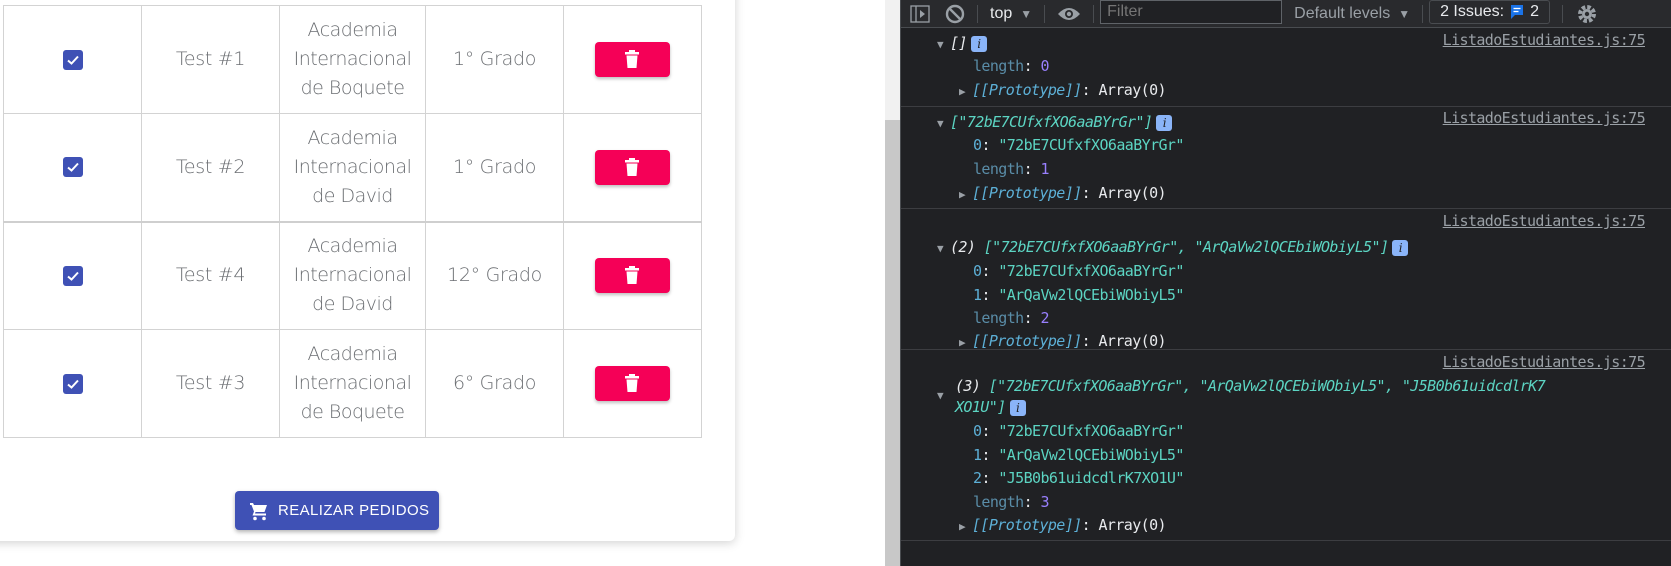  What do you see at coordinates (337, 510) in the screenshot?
I see `place-orders-button: REALIZAR PEDIDOS` at bounding box center [337, 510].